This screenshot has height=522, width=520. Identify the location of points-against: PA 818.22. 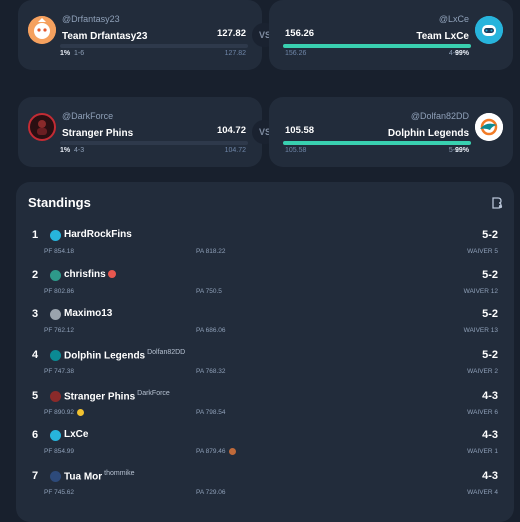
(211, 251).